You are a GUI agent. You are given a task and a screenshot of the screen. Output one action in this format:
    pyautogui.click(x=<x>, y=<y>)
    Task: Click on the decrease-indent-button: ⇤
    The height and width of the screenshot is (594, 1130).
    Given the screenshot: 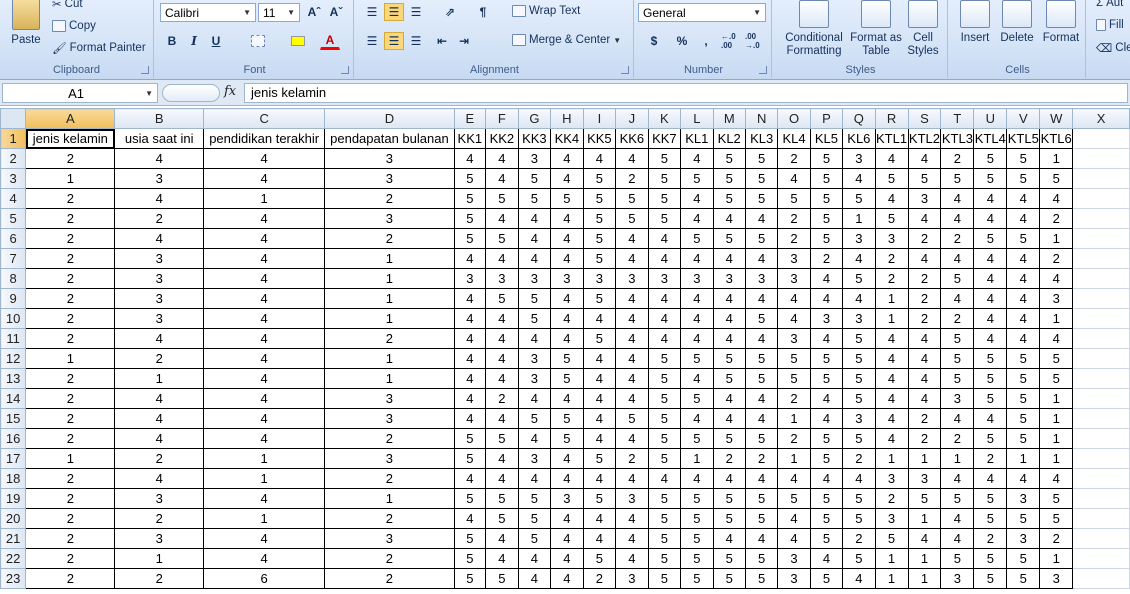 What is the action you would take?
    pyautogui.click(x=442, y=41)
    